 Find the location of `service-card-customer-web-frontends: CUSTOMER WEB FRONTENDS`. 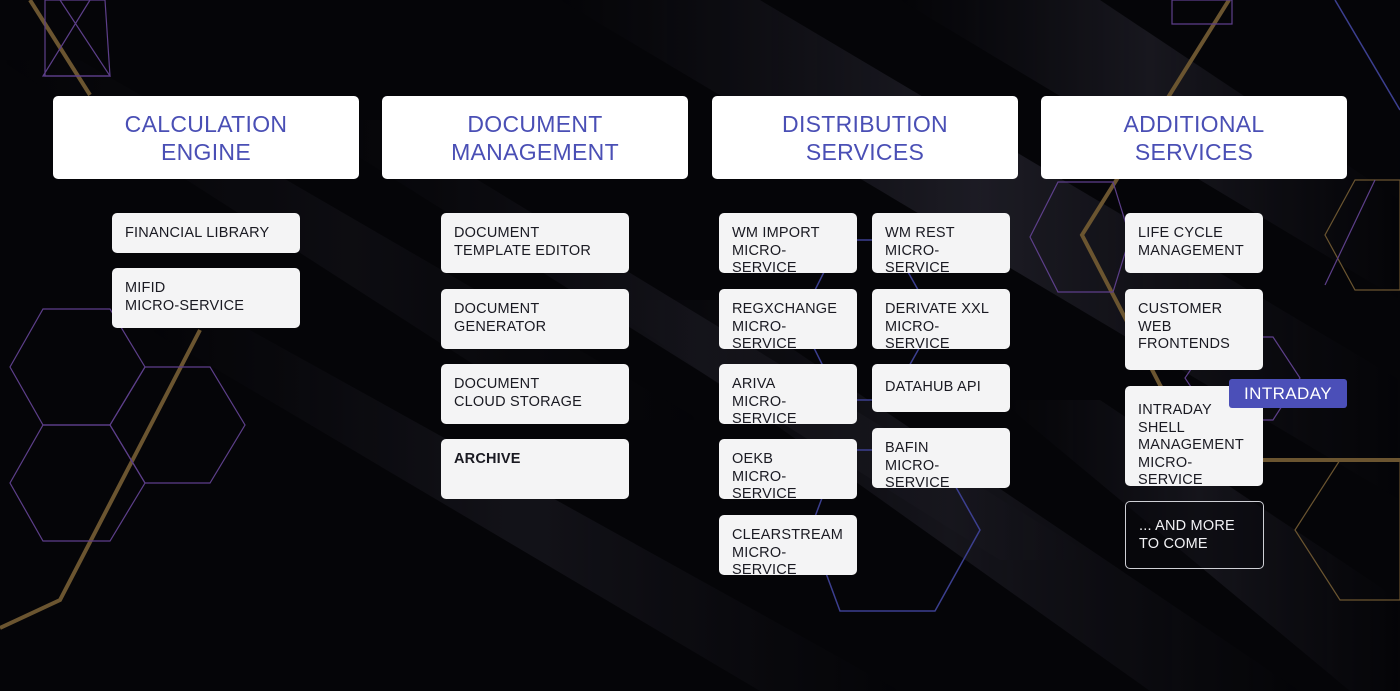

service-card-customer-web-frontends: CUSTOMER WEB FRONTENDS is located at coordinates (1194, 329).